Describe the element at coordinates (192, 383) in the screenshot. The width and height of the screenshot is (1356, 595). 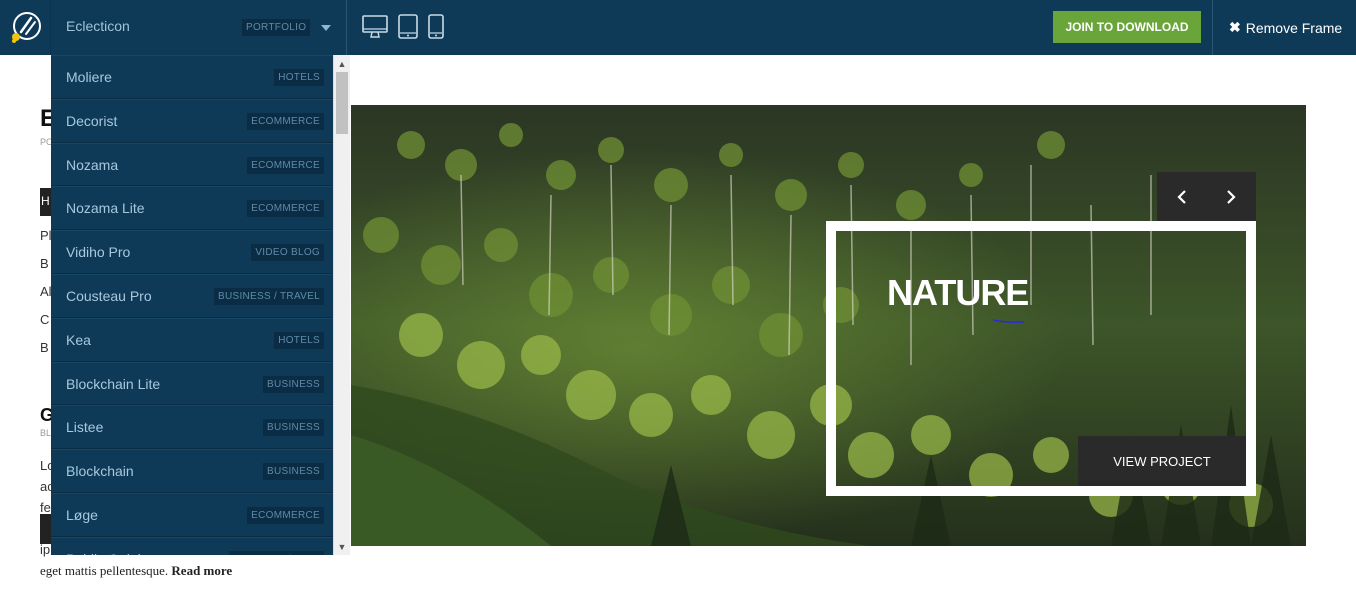
I see `theme-list-item: Blockchain Lite BUSINESS` at that location.